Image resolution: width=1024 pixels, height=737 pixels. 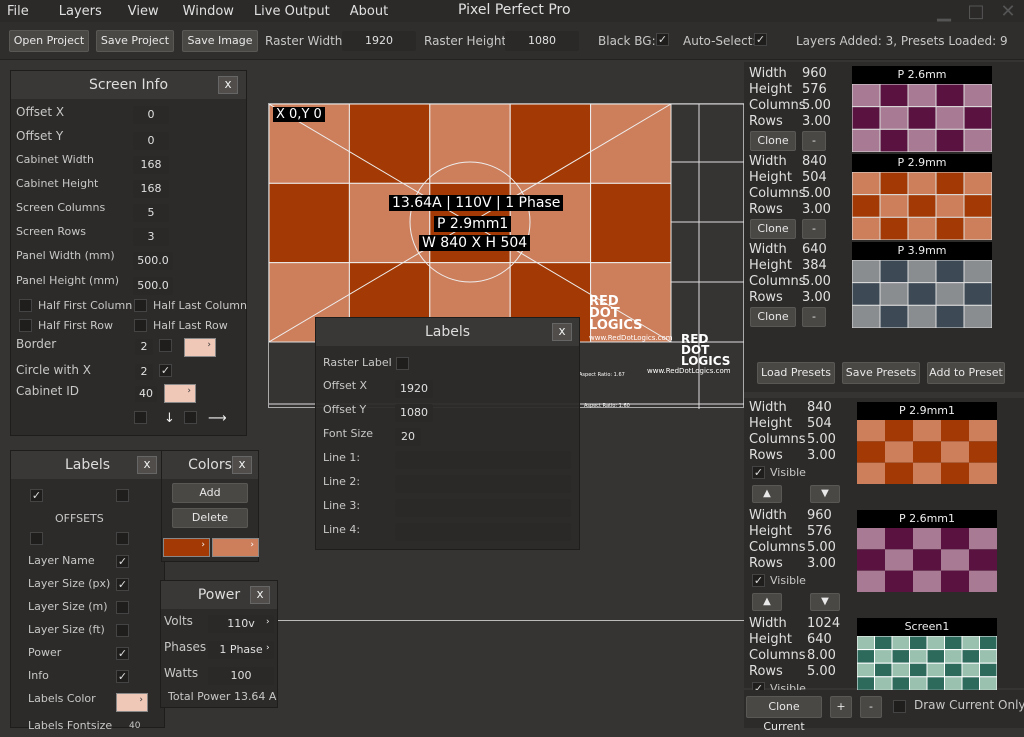 What do you see at coordinates (144, 347) in the screenshot?
I see `border-input: 2` at bounding box center [144, 347].